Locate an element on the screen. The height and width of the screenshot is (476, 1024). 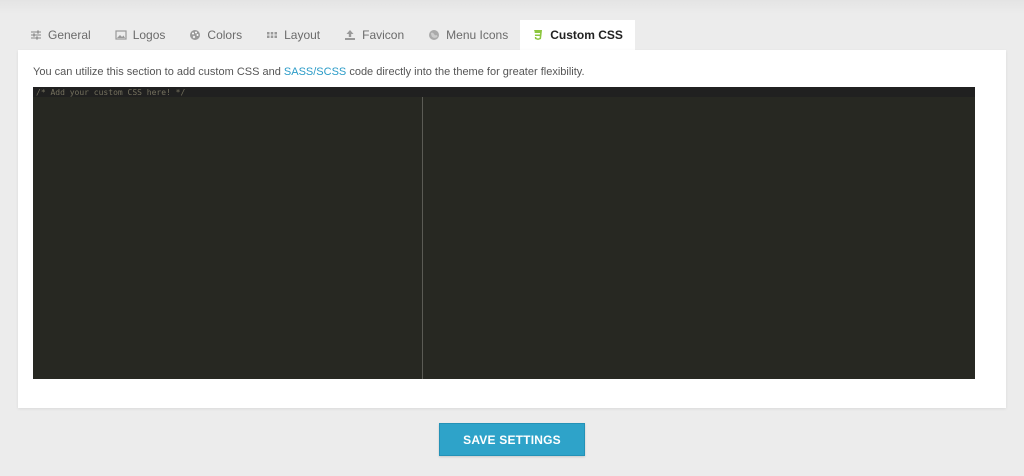
tab-label: Logos is located at coordinates (149, 35).